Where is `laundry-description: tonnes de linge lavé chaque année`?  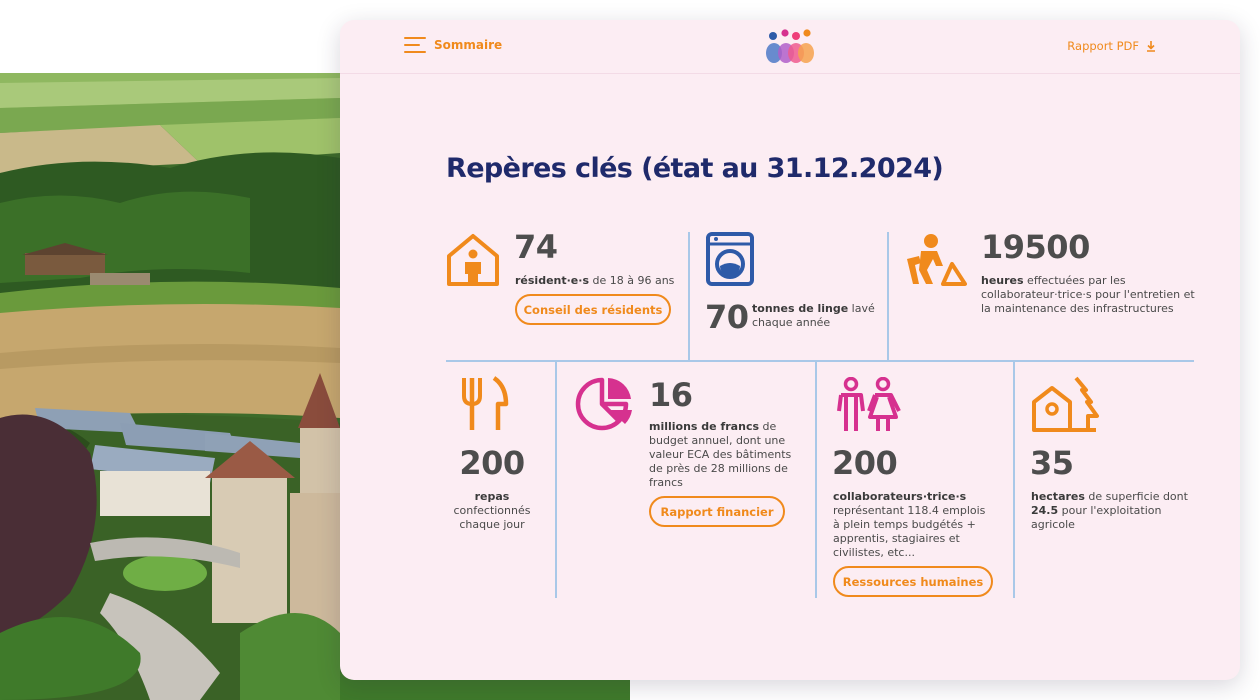 laundry-description: tonnes de linge lavé chaque année is located at coordinates (818, 316).